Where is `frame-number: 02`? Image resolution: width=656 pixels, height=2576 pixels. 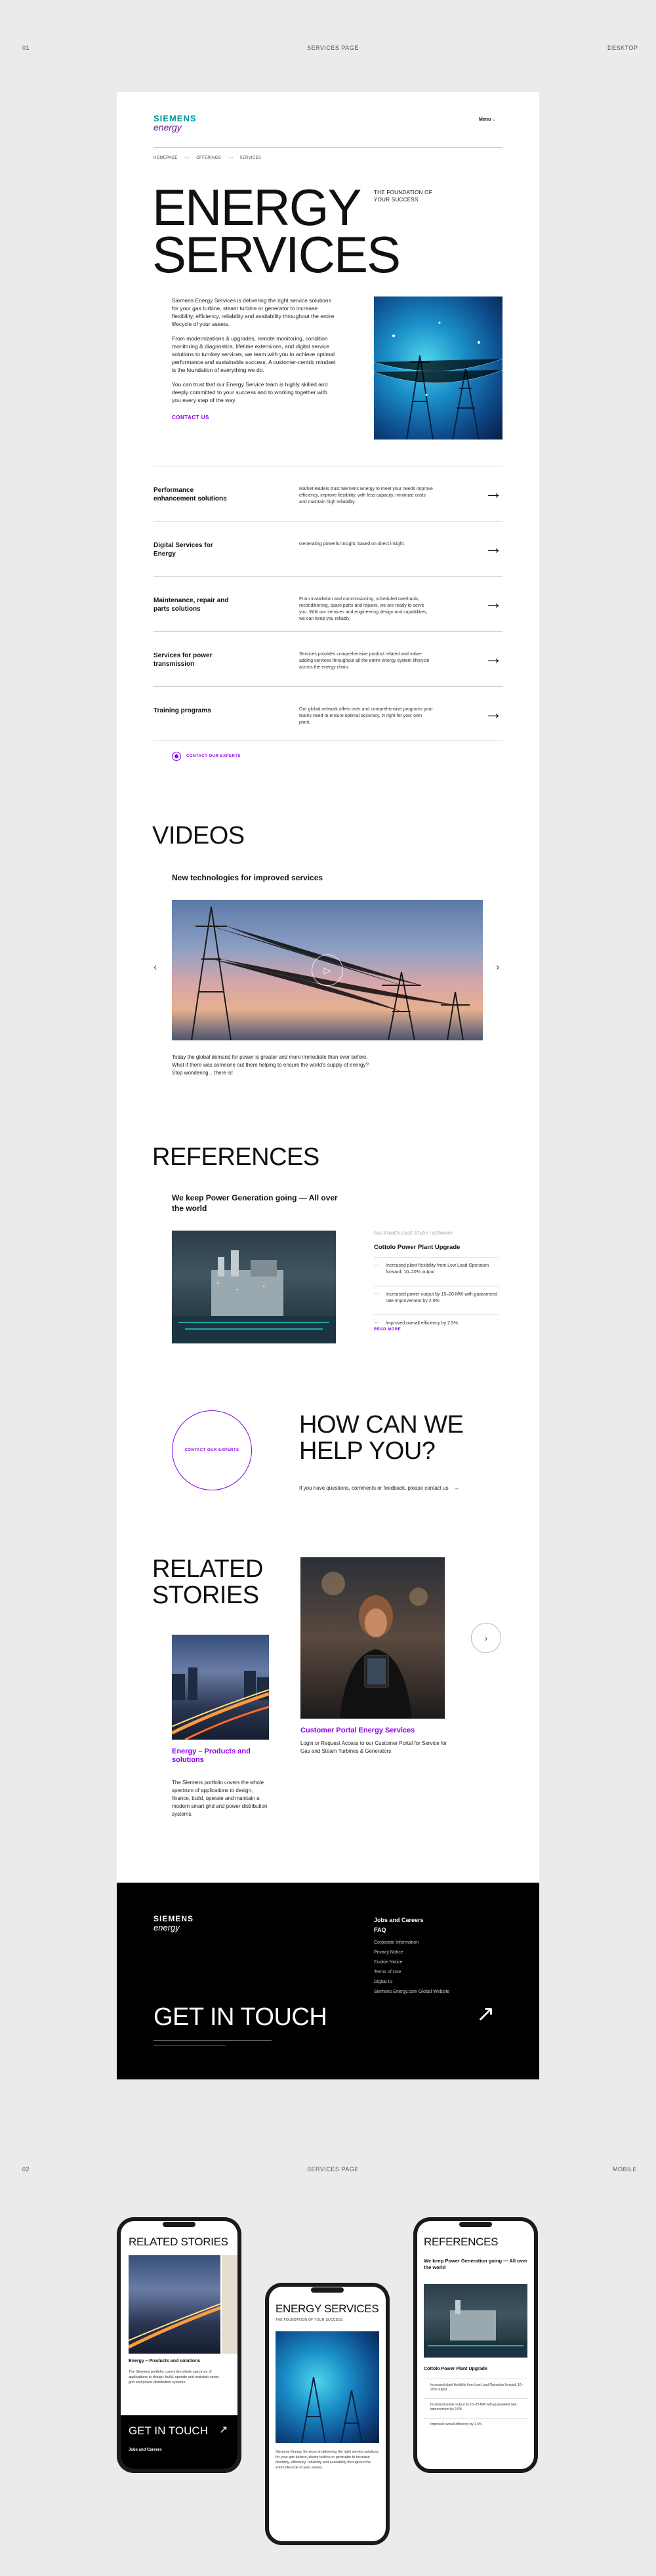
frame-number: 02 is located at coordinates (26, 2169).